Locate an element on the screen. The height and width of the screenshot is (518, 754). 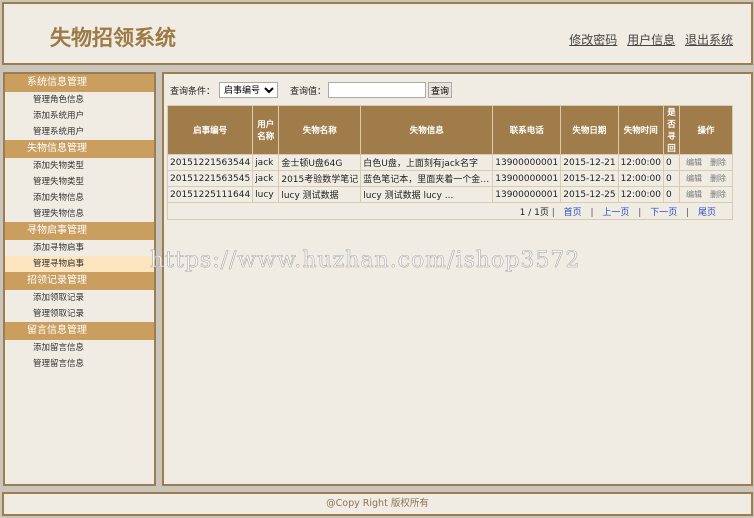
logout-link: 退出系统 is located at coordinates (709, 40).